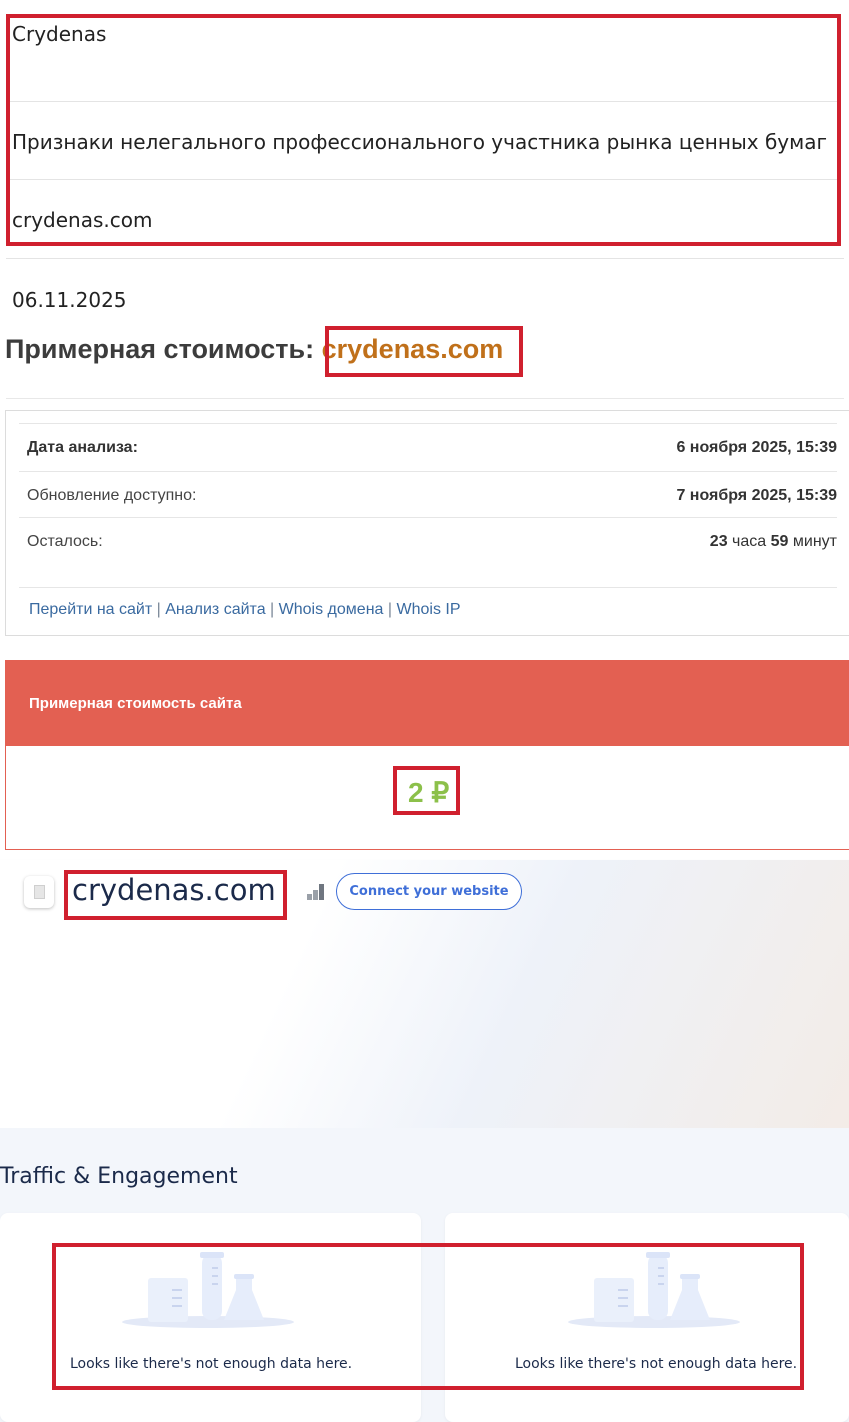 This screenshot has width=849, height=1422. Describe the element at coordinates (428, 1316) in the screenshot. I see `highlight-box-no-data` at that location.